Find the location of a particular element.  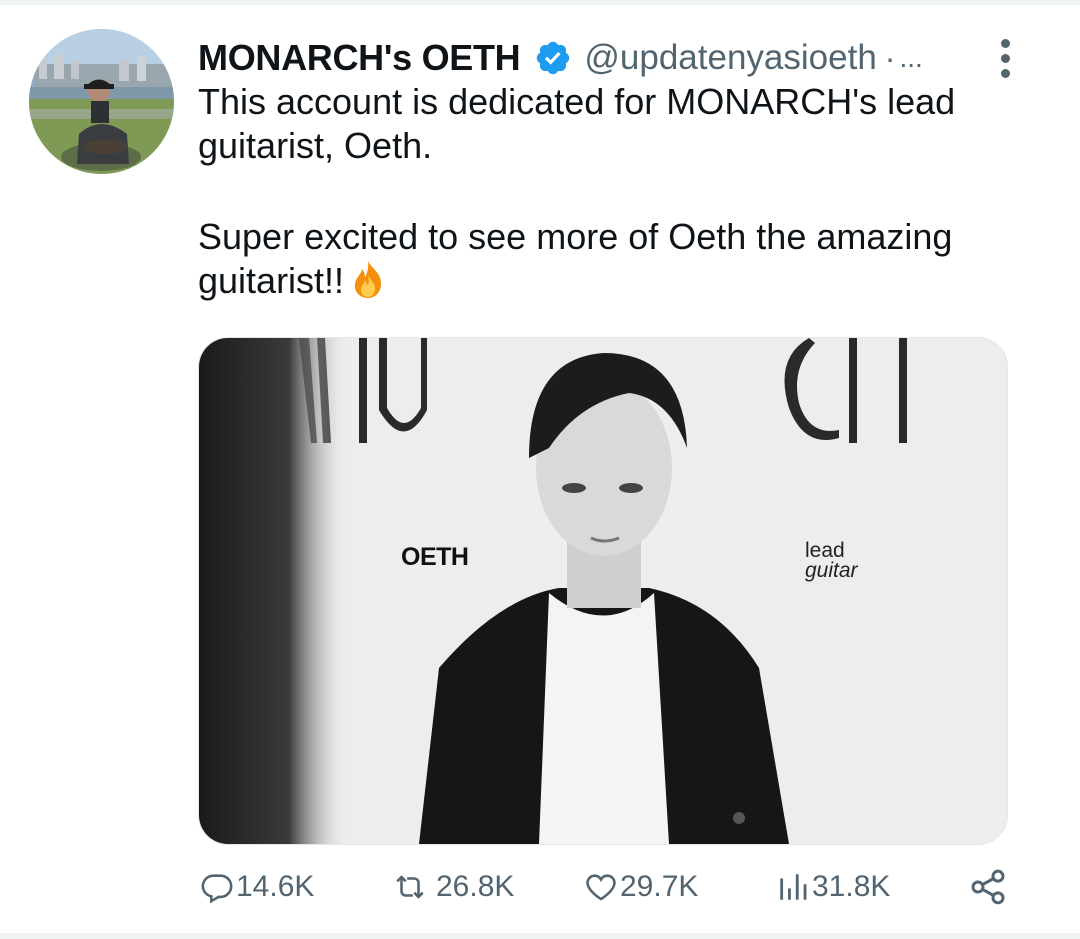

like-button: 29.7K is located at coordinates (641, 887).